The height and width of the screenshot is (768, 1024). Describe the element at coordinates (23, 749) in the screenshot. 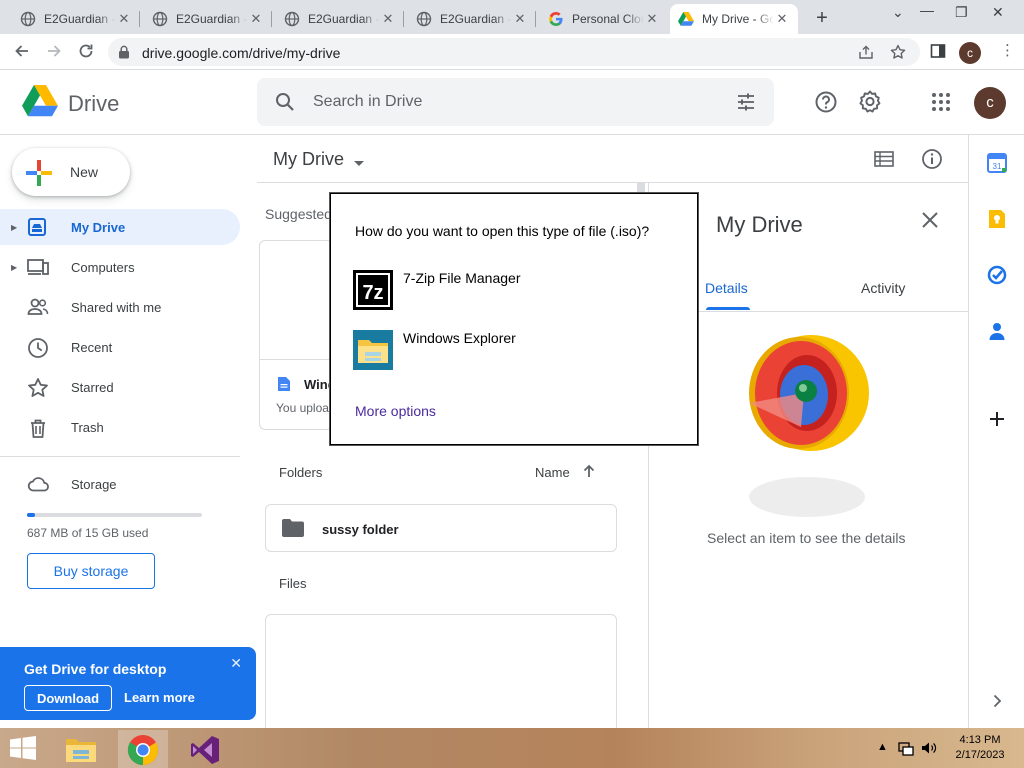

I see `windows-start-icon` at that location.